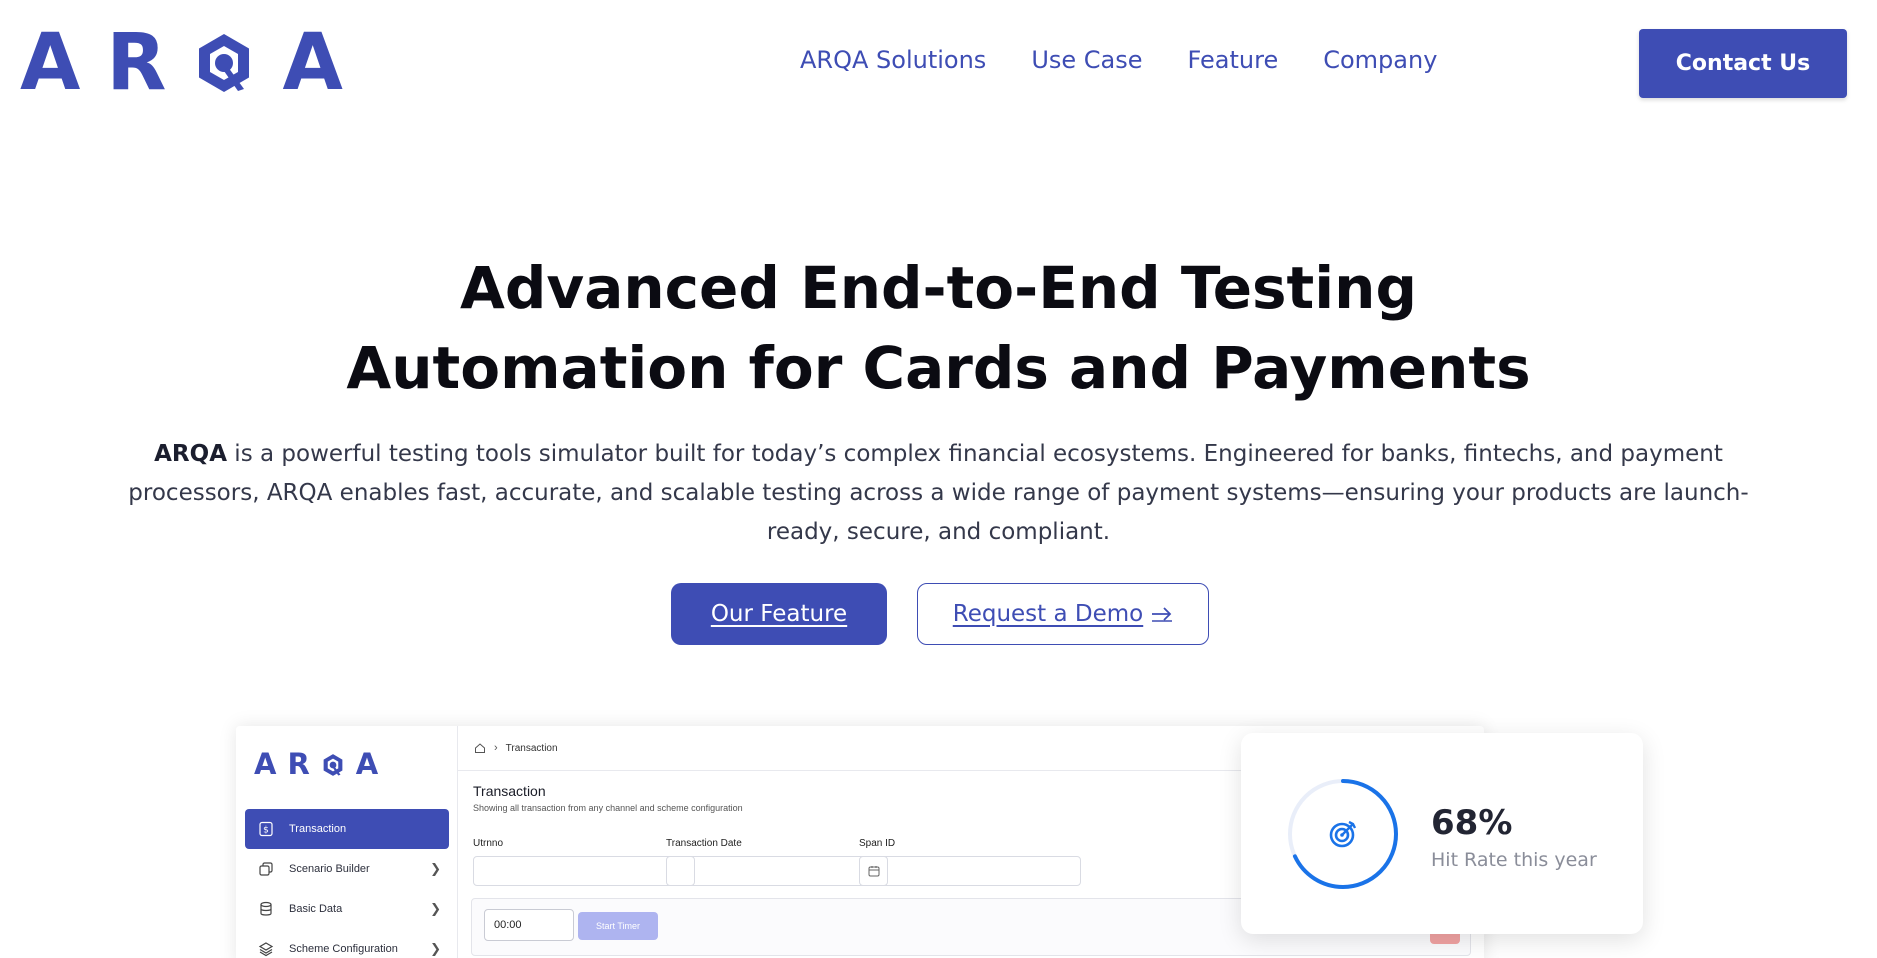 This screenshot has width=1877, height=958. I want to click on transaction-date-input, so click(777, 871).